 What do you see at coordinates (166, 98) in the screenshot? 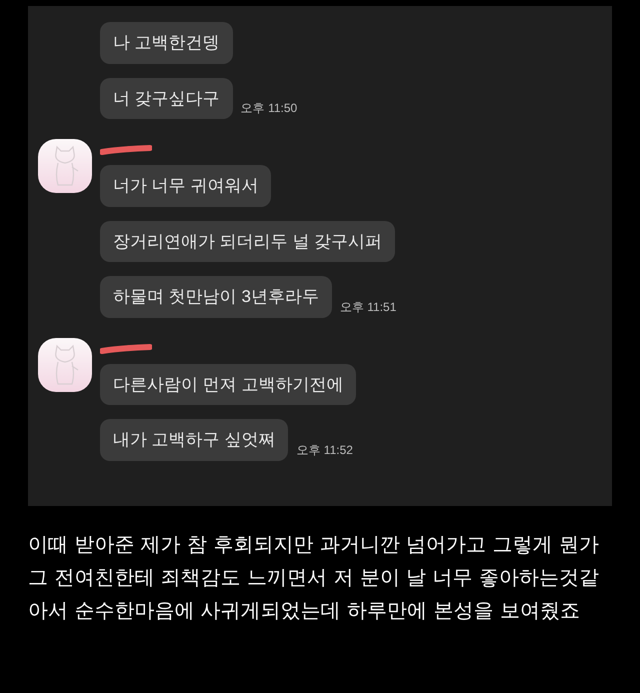
I see `message-bubble: 너 갖구싶다구` at bounding box center [166, 98].